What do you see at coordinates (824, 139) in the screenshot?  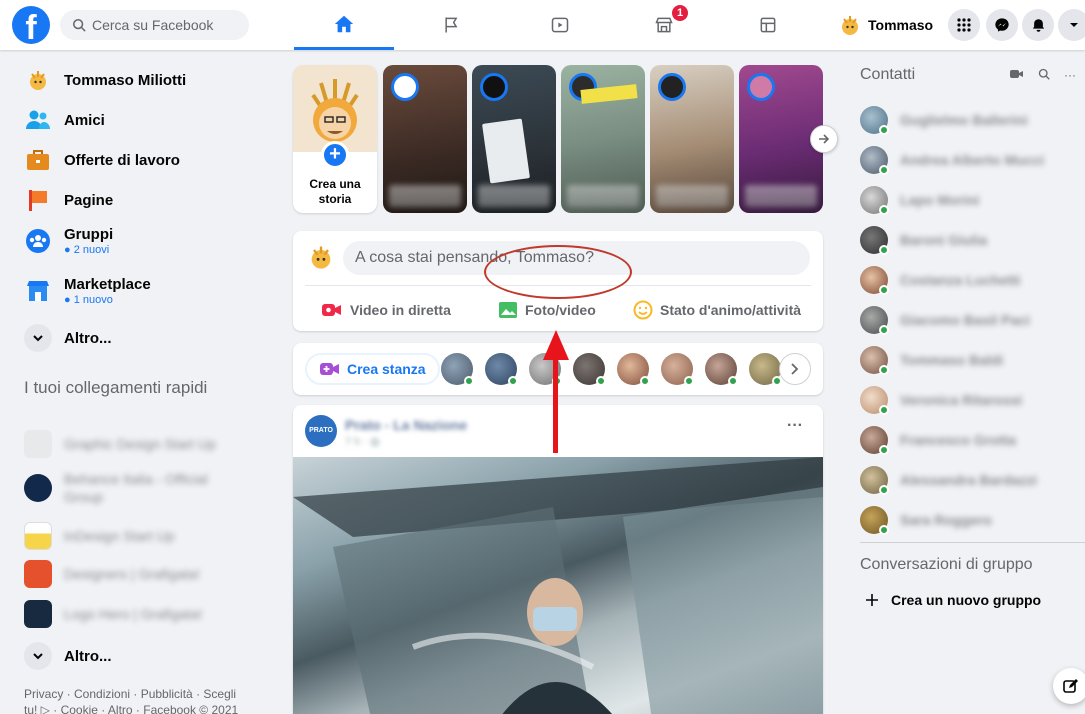 I see `stories-next-button` at bounding box center [824, 139].